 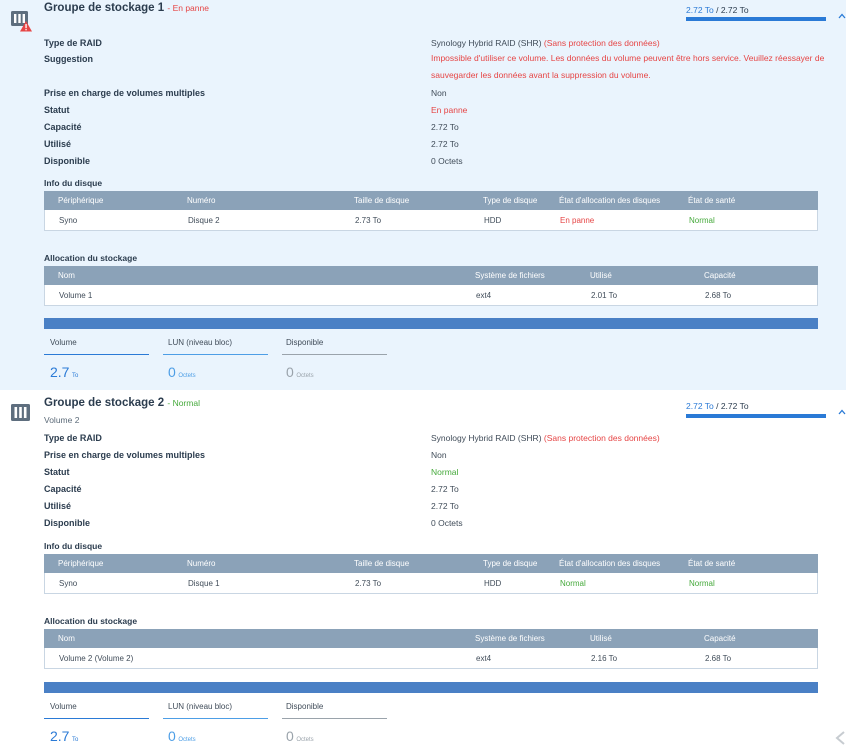 What do you see at coordinates (840, 738) in the screenshot?
I see `chevron-left-icon` at bounding box center [840, 738].